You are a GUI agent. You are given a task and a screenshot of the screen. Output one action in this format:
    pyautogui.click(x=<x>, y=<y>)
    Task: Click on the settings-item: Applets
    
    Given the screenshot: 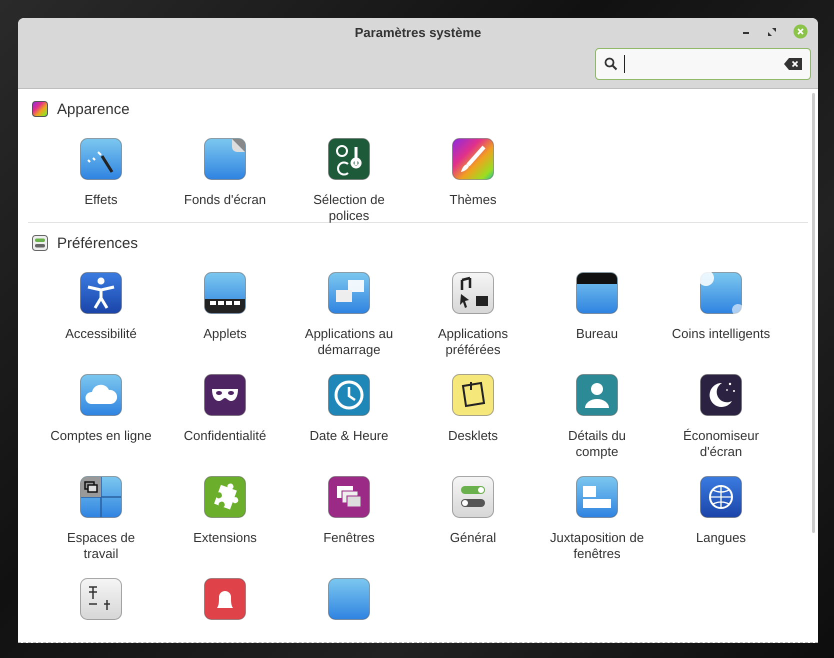 What is the action you would take?
    pyautogui.click(x=225, y=314)
    